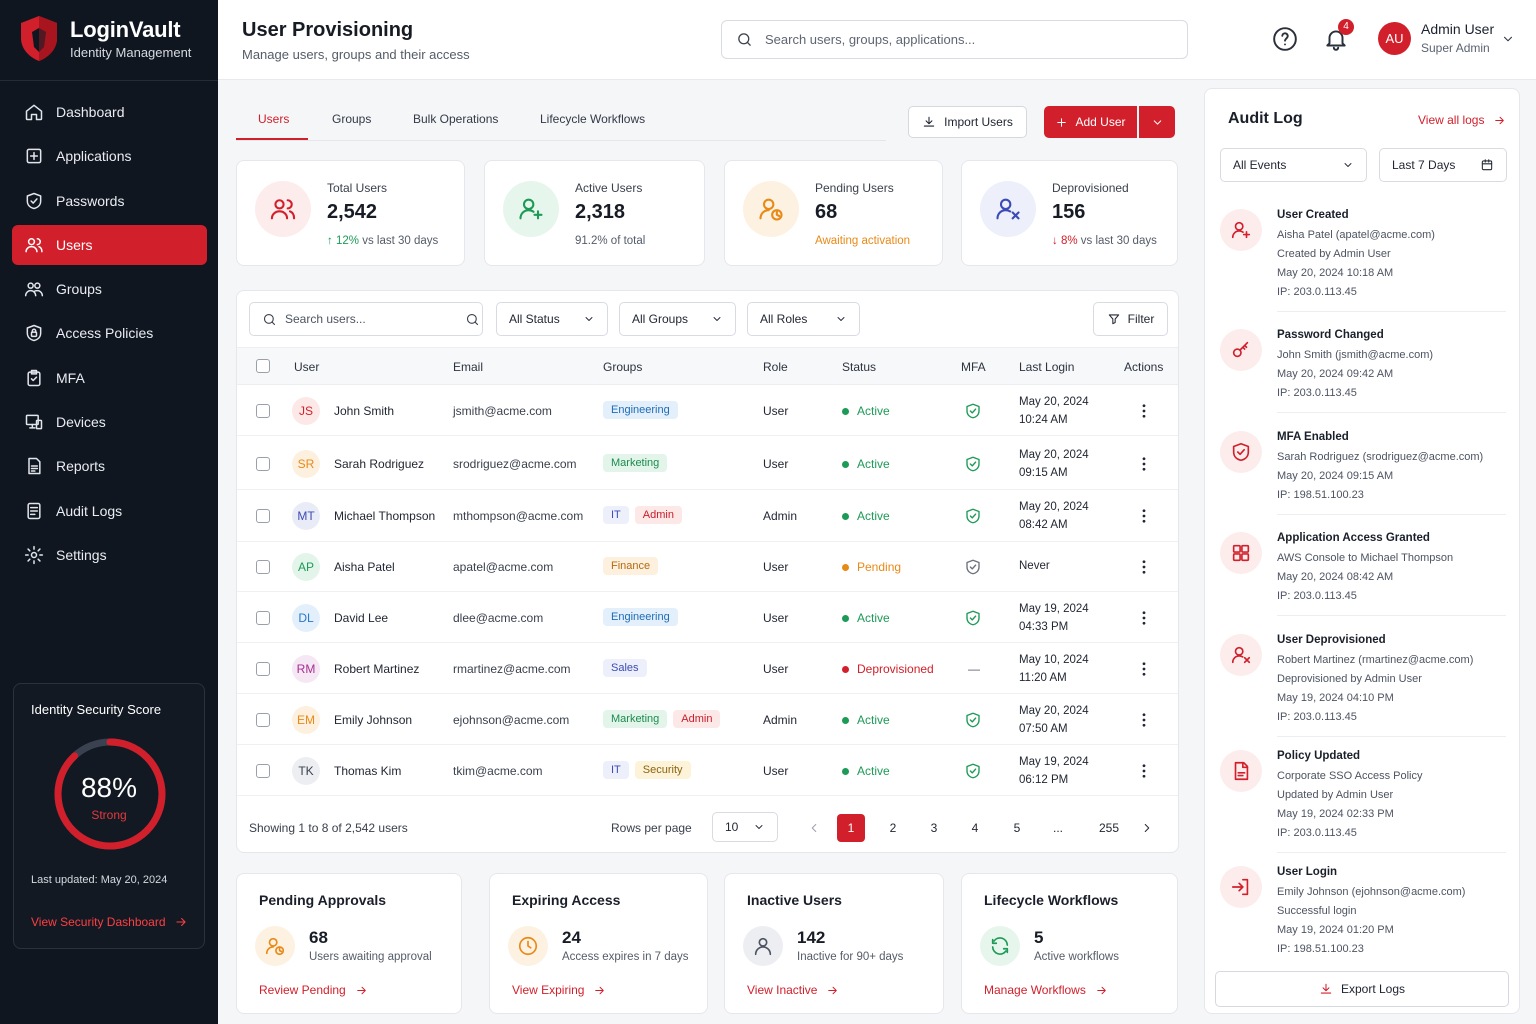  I want to click on tab-users: Users, so click(273, 119).